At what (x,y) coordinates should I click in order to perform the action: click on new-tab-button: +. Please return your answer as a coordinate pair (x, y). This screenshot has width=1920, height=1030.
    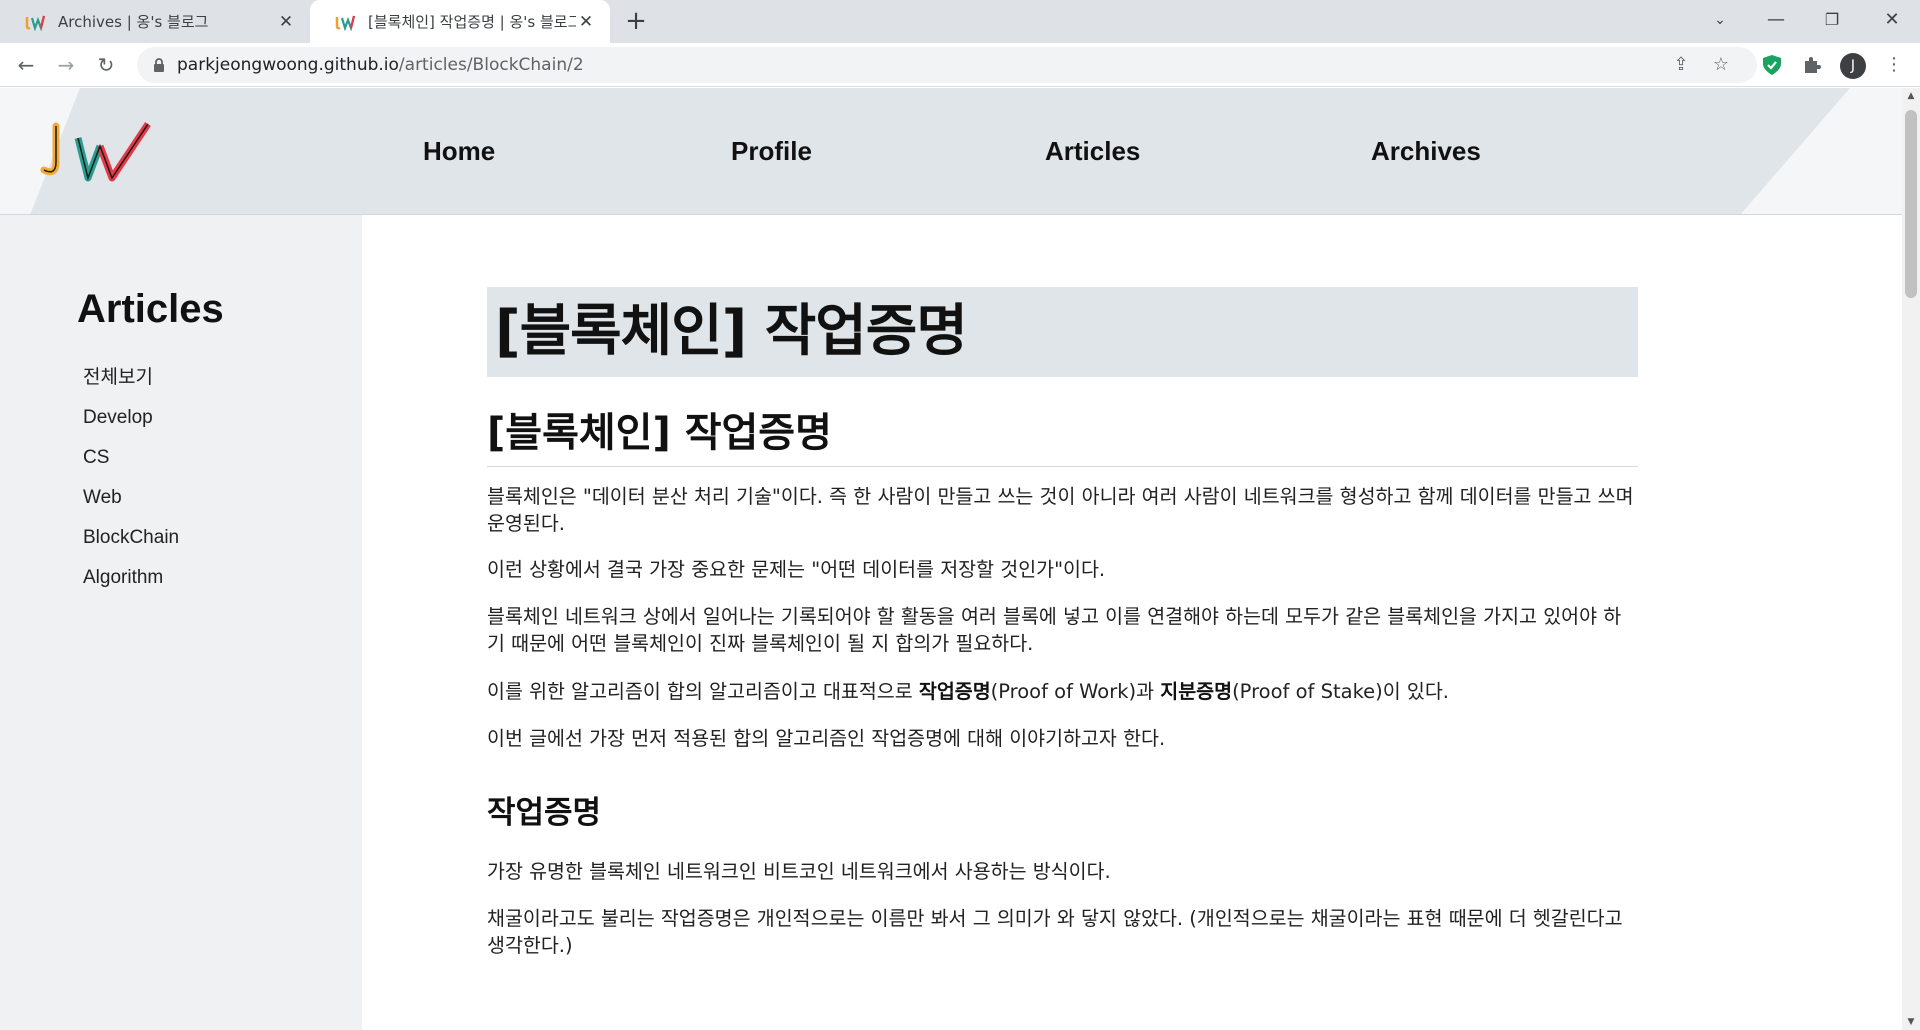
    Looking at the image, I should click on (636, 22).